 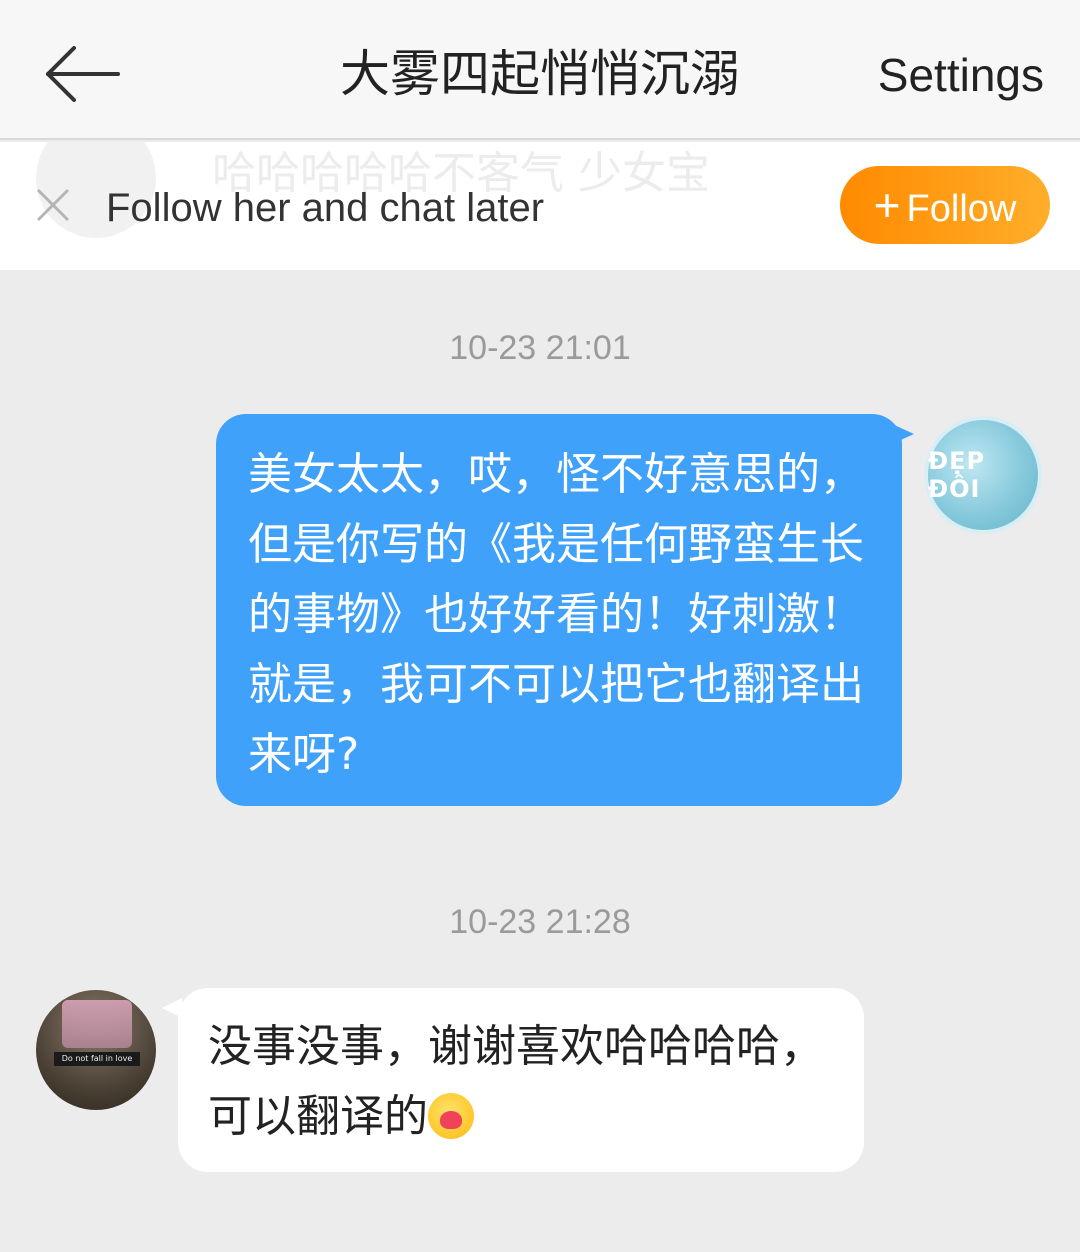 What do you see at coordinates (516, 1081) in the screenshot?
I see `incoming-message-text: 没事没事，谢谢喜欢哈哈哈哈，可以翻译的` at bounding box center [516, 1081].